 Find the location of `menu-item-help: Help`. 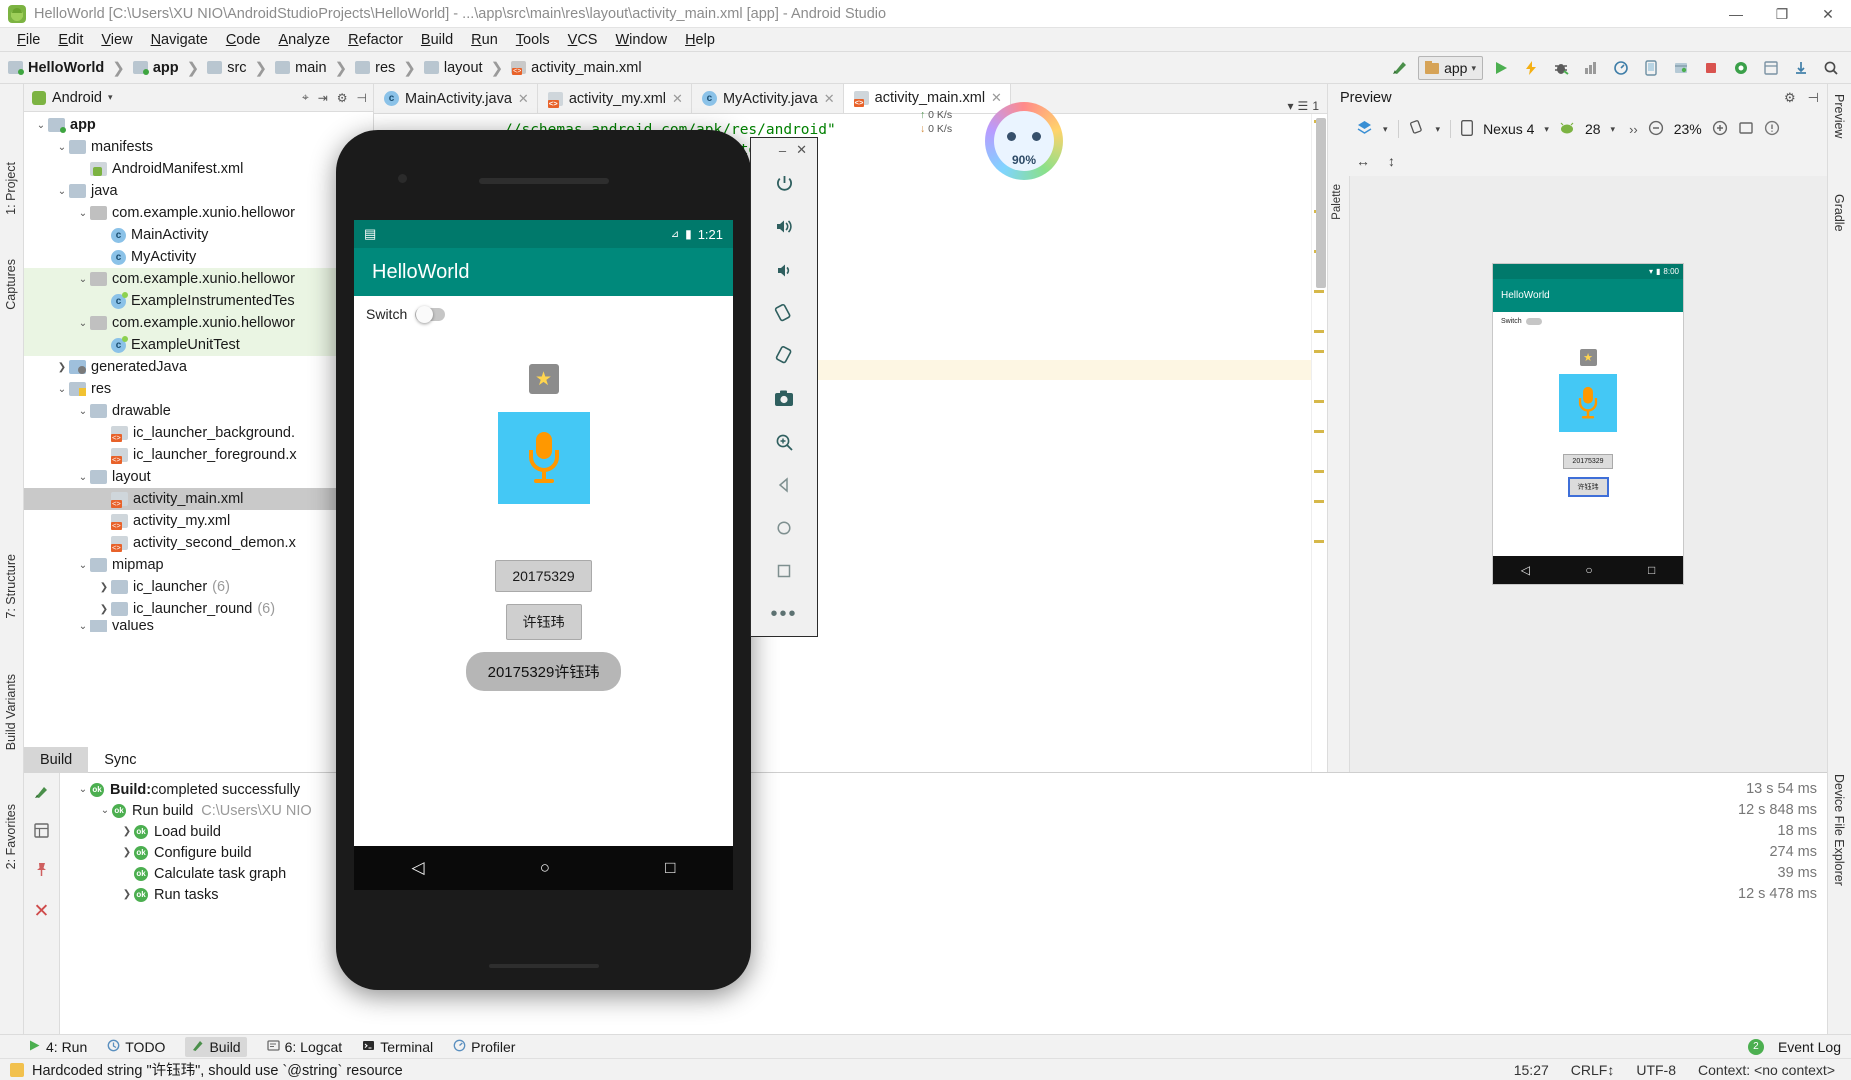

menu-item-help: Help is located at coordinates (700, 40).